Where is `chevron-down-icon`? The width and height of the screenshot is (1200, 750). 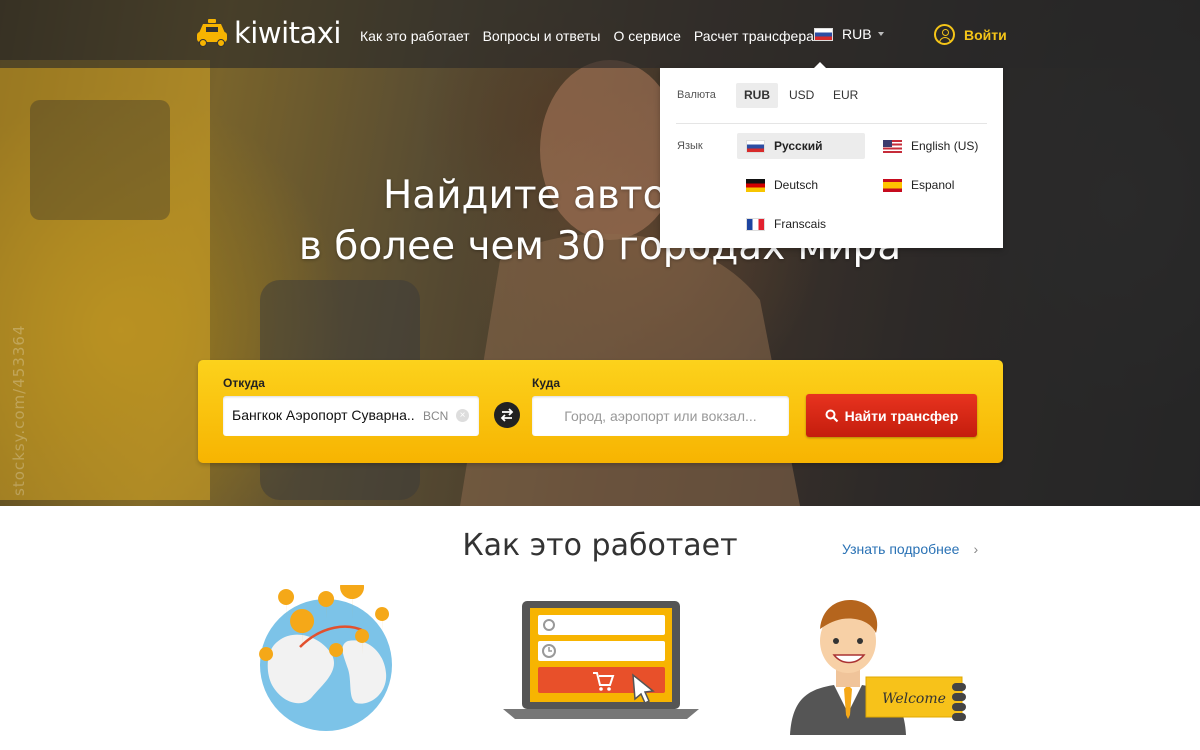 chevron-down-icon is located at coordinates (880, 34).